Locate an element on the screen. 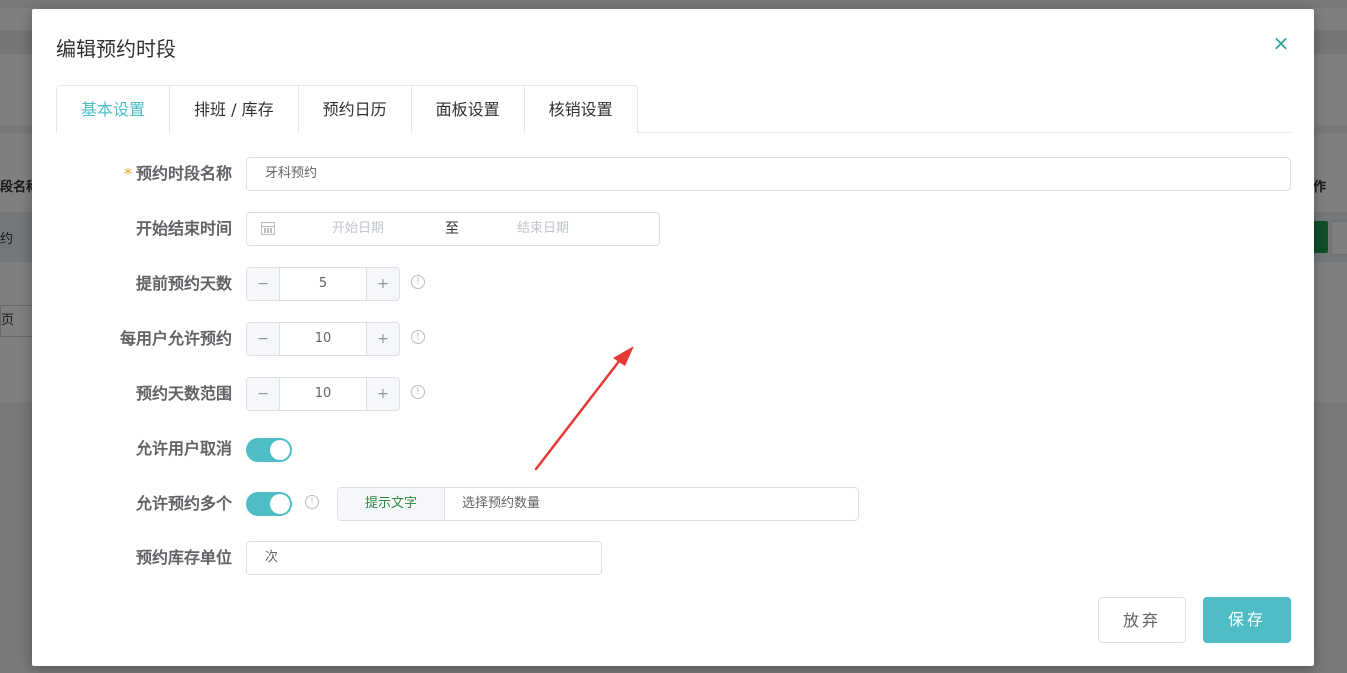 This screenshot has width=1347, height=673. tab-bar: 基本设置 排班 / 库存 预约日历 面板设置 核销设置 is located at coordinates (673, 109).